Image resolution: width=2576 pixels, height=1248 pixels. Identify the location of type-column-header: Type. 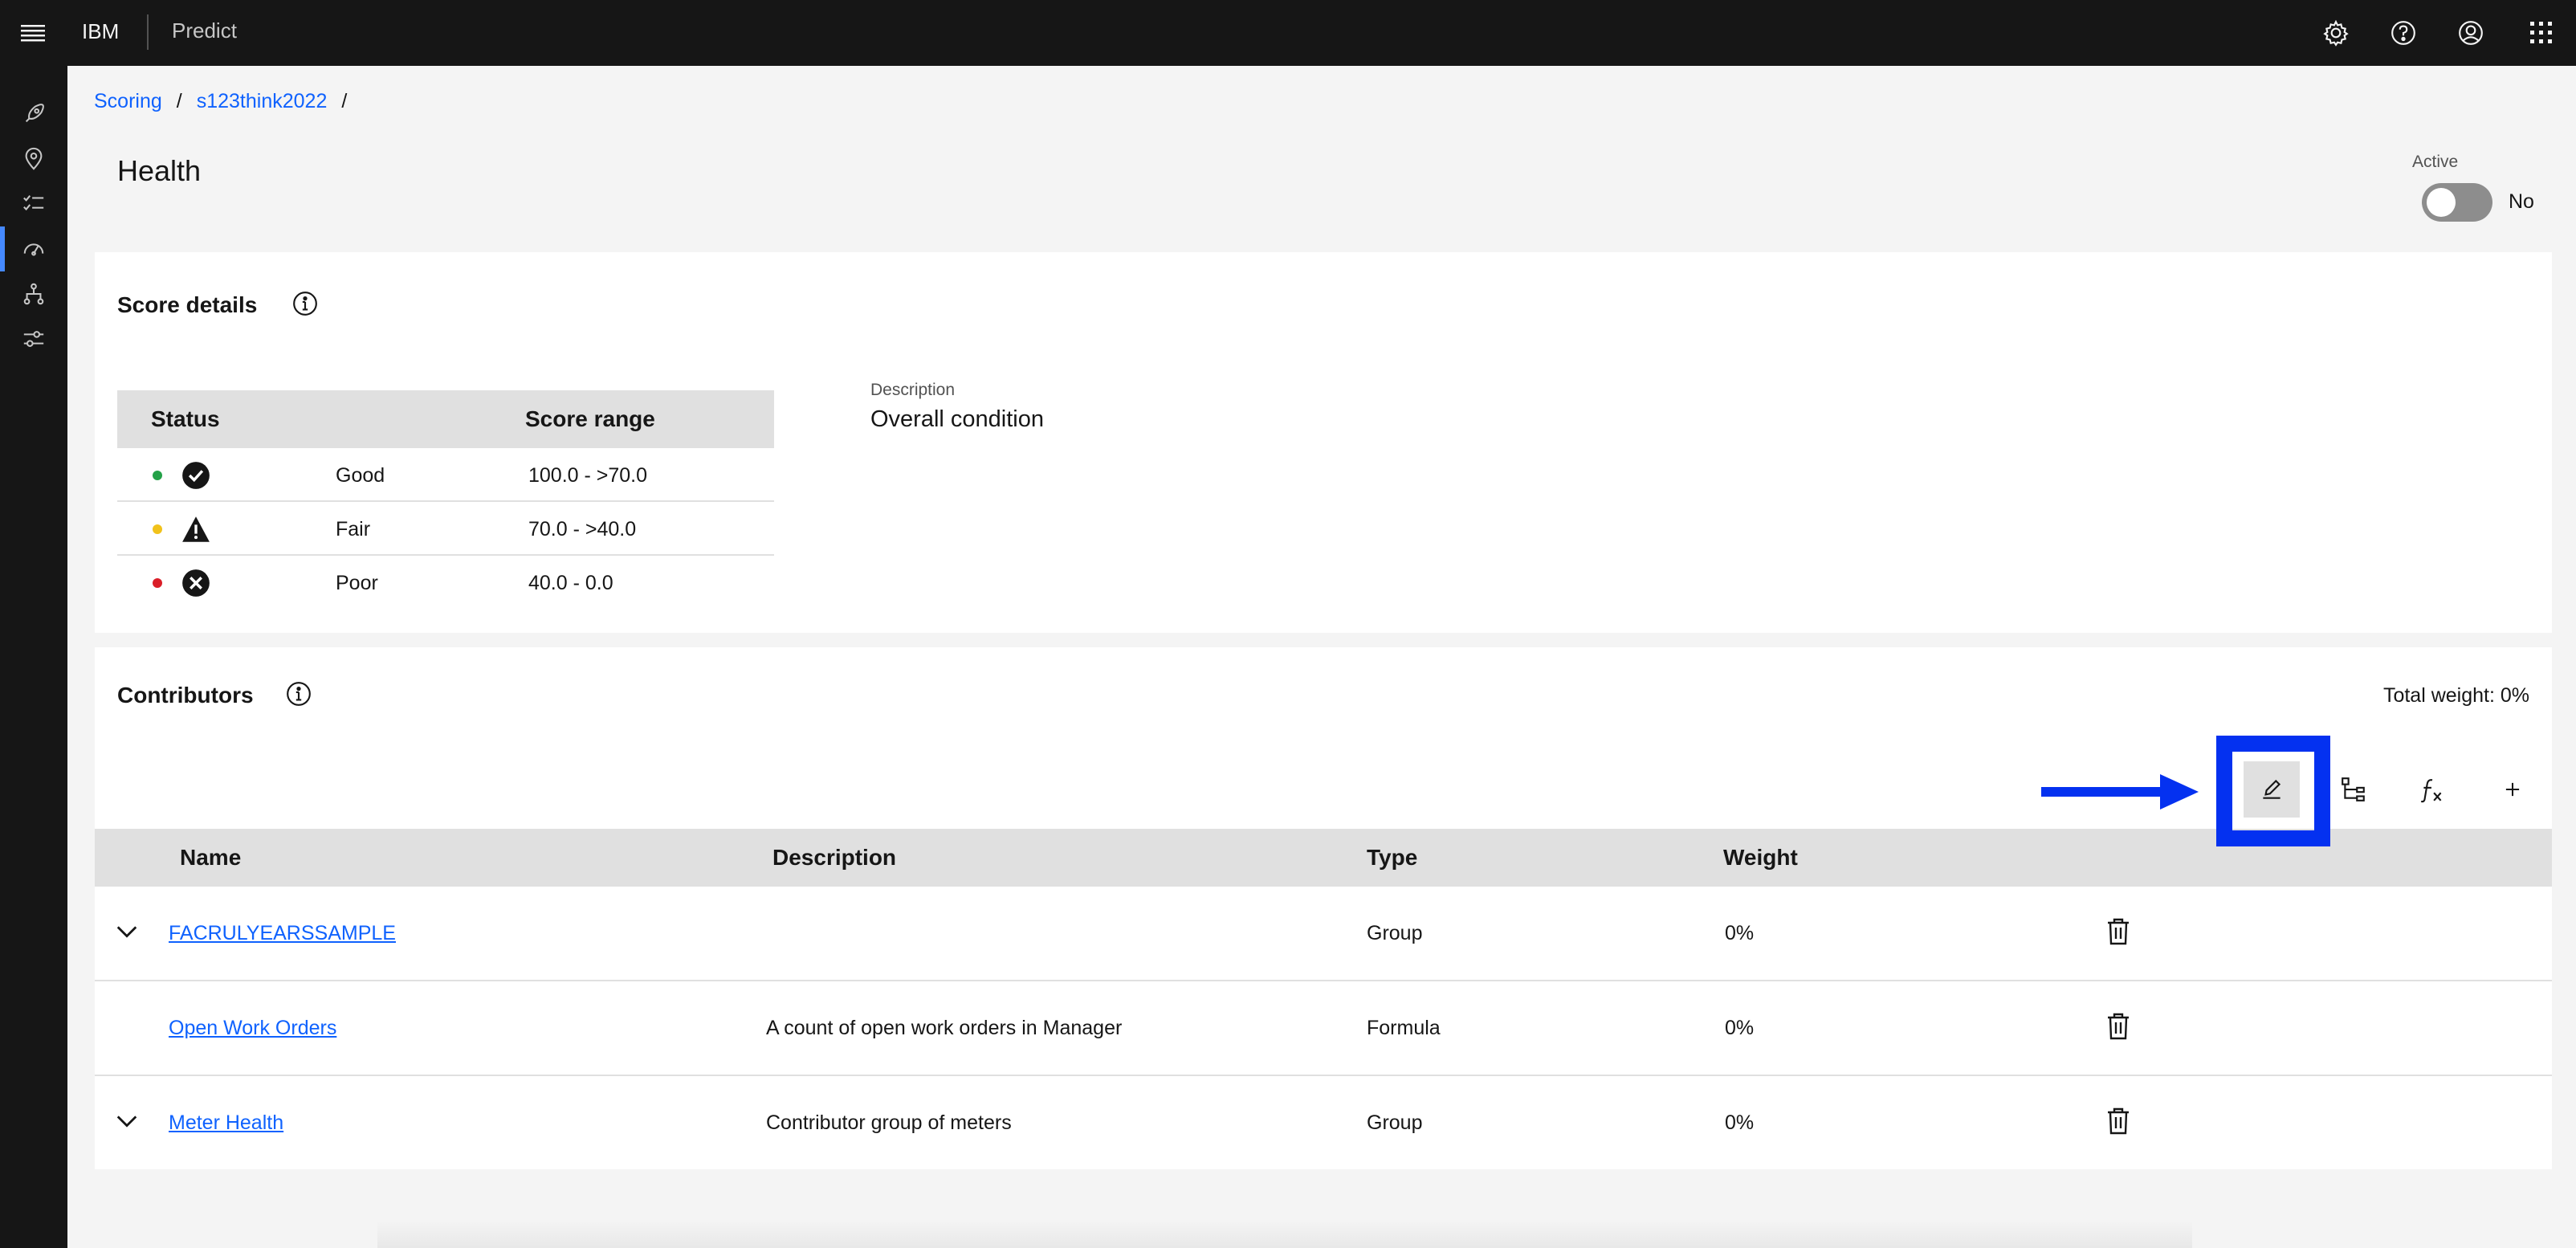
(1392, 857).